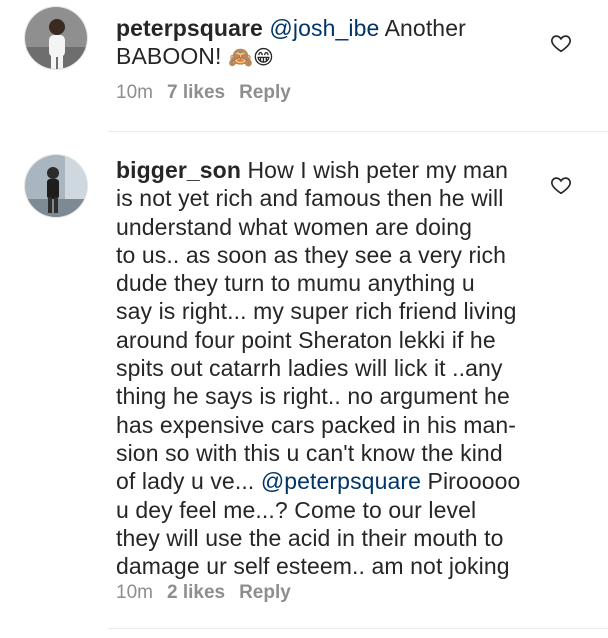  Describe the element at coordinates (196, 593) in the screenshot. I see `likes-count: 2 likes` at that location.